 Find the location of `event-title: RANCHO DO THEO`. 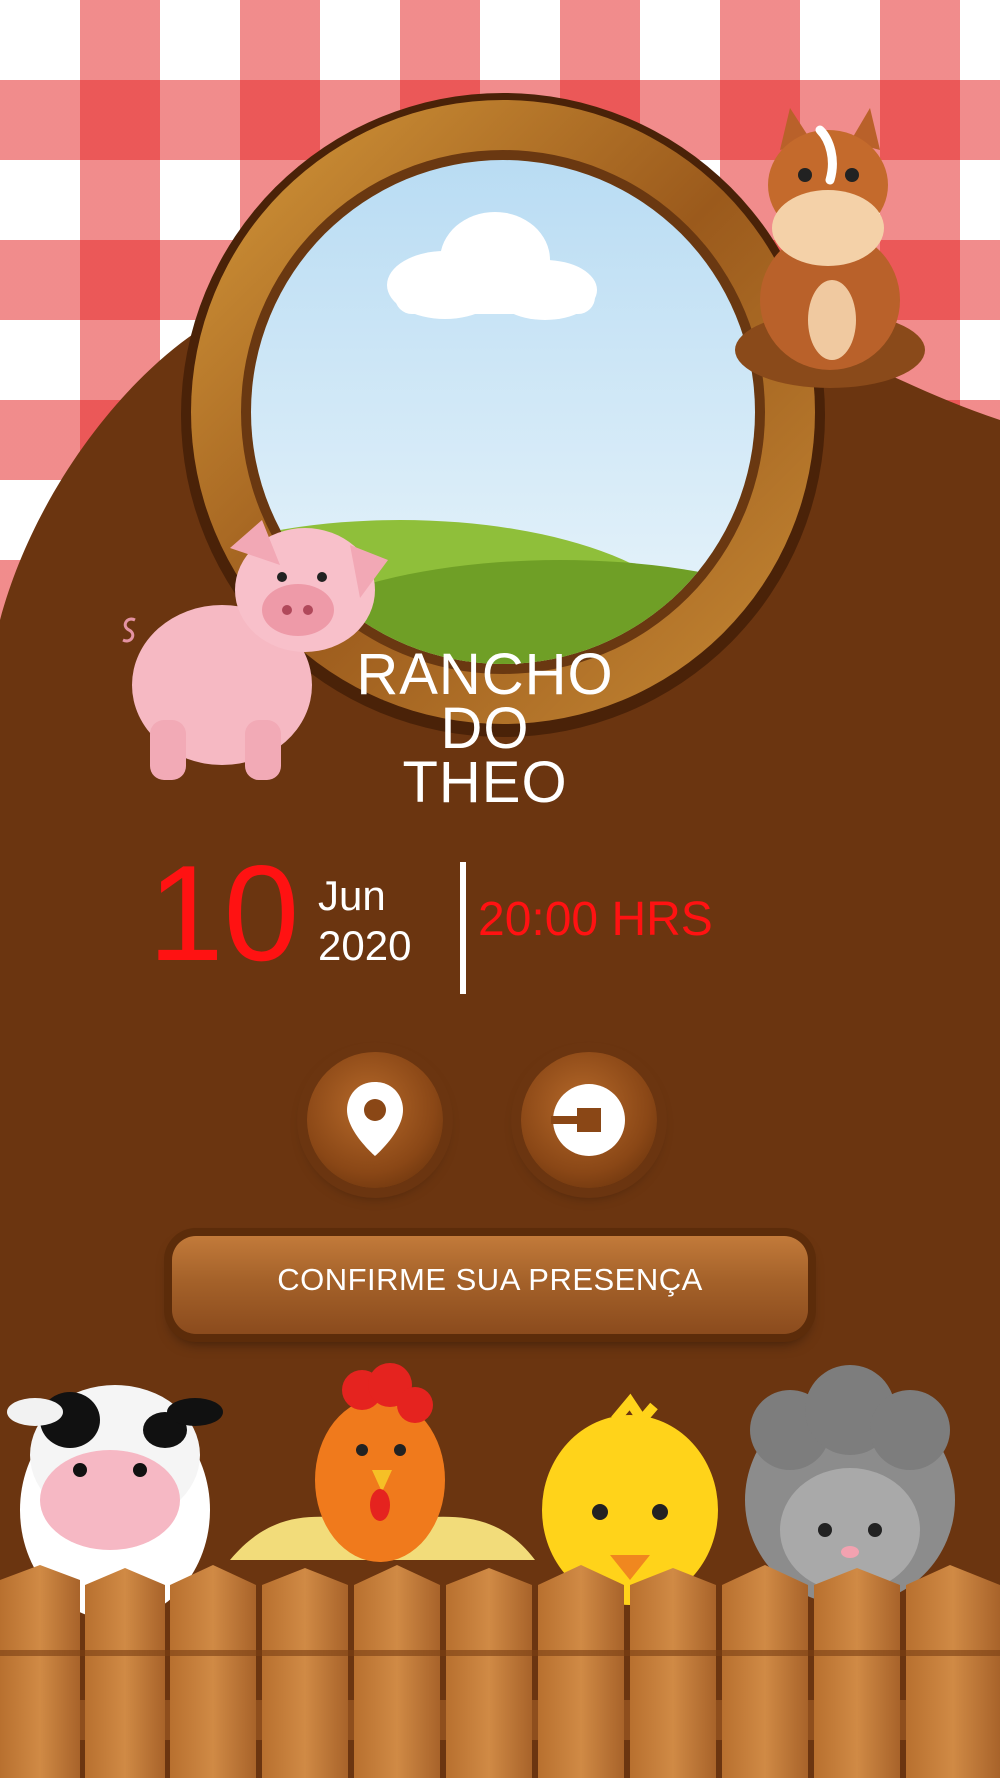

event-title: RANCHO DO THEO is located at coordinates (485, 728).